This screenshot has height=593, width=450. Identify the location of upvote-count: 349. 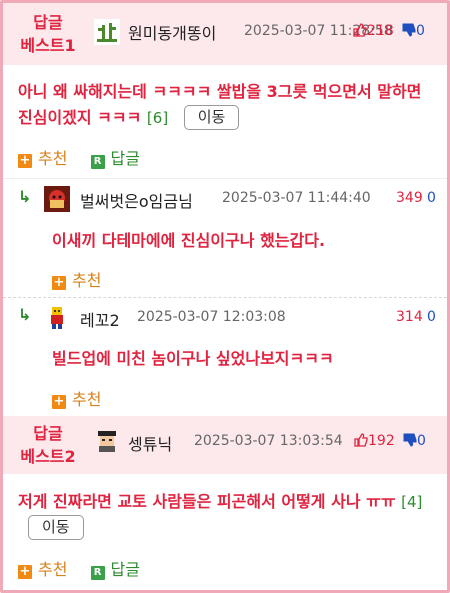
(409, 198).